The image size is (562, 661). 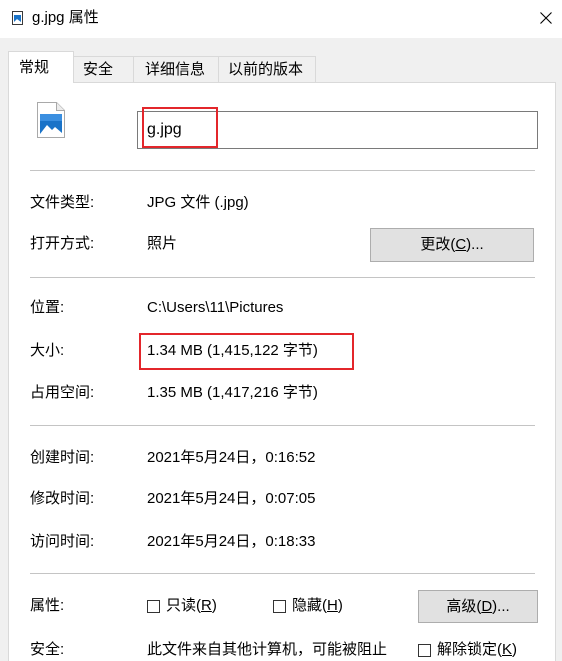 What do you see at coordinates (162, 243) in the screenshot?
I see `opens-with-value: 照片` at bounding box center [162, 243].